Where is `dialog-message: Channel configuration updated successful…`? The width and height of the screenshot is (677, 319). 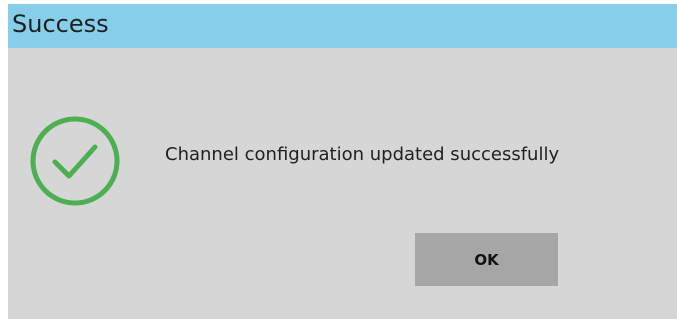
dialog-message: Channel configuration updated successful… is located at coordinates (362, 154).